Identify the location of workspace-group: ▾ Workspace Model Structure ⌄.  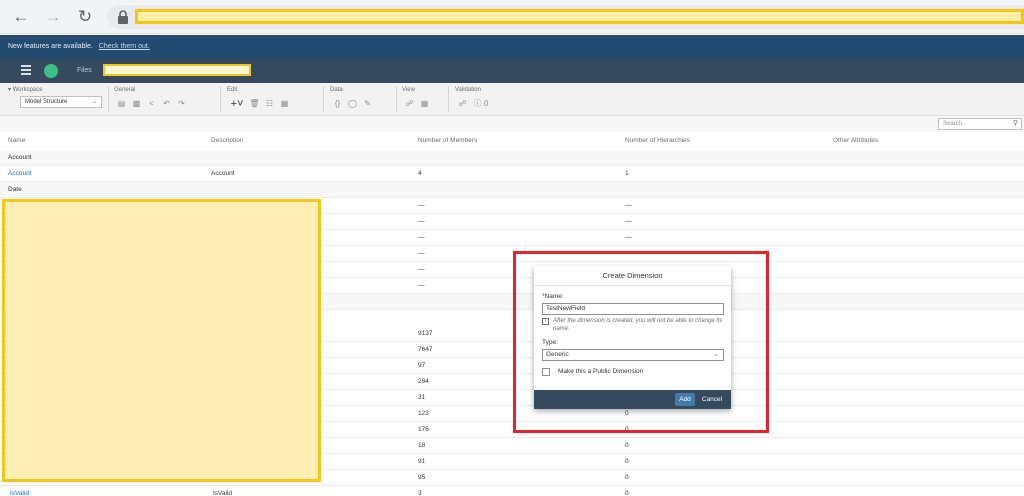
(55, 97).